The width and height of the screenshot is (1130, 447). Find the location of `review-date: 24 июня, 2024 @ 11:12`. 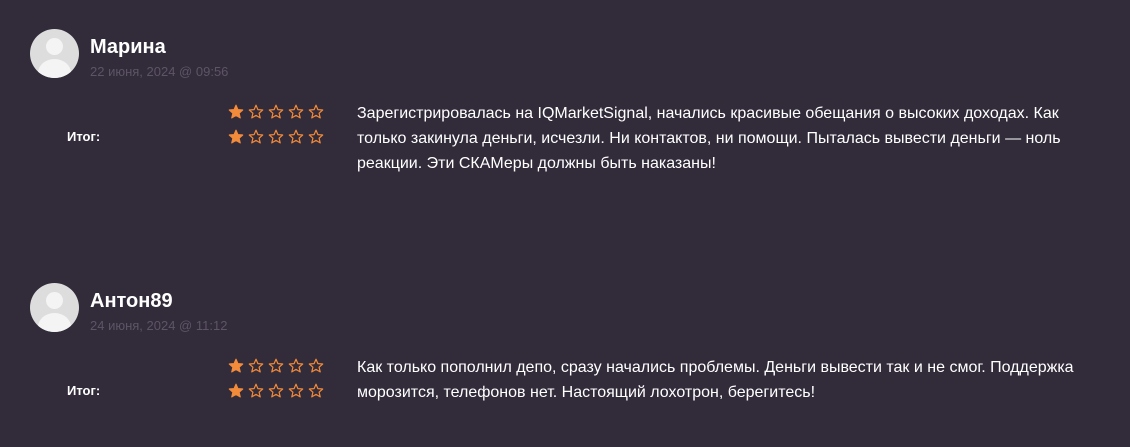

review-date: 24 июня, 2024 @ 11:12 is located at coordinates (159, 325).